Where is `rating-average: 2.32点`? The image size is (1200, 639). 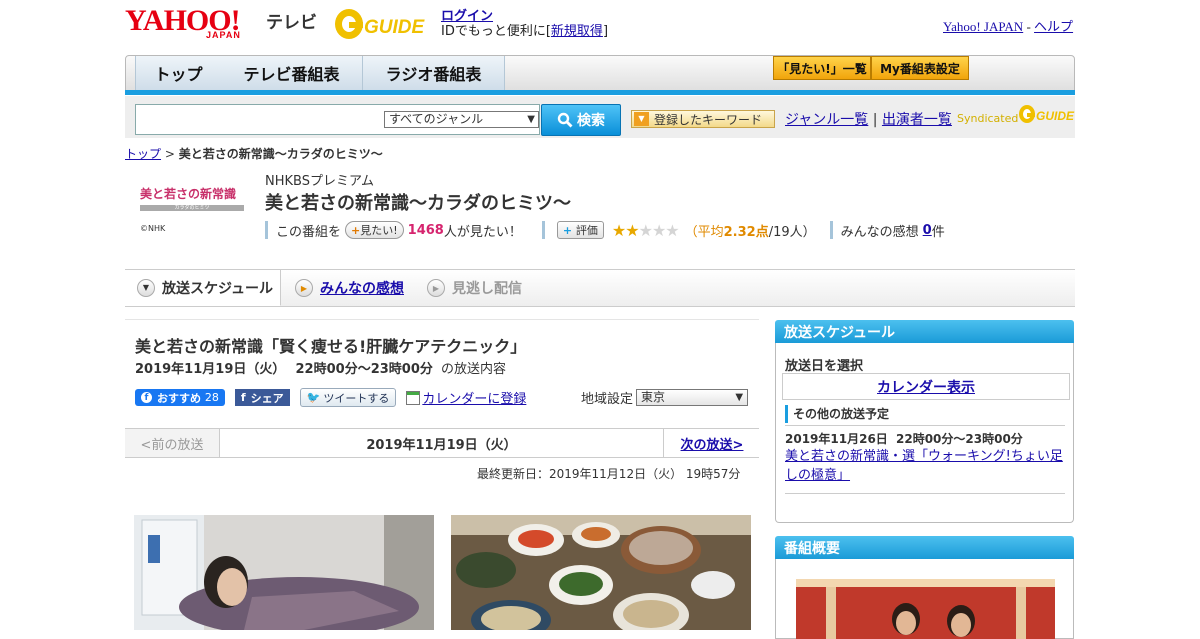
rating-average: 2.32点 is located at coordinates (746, 232).